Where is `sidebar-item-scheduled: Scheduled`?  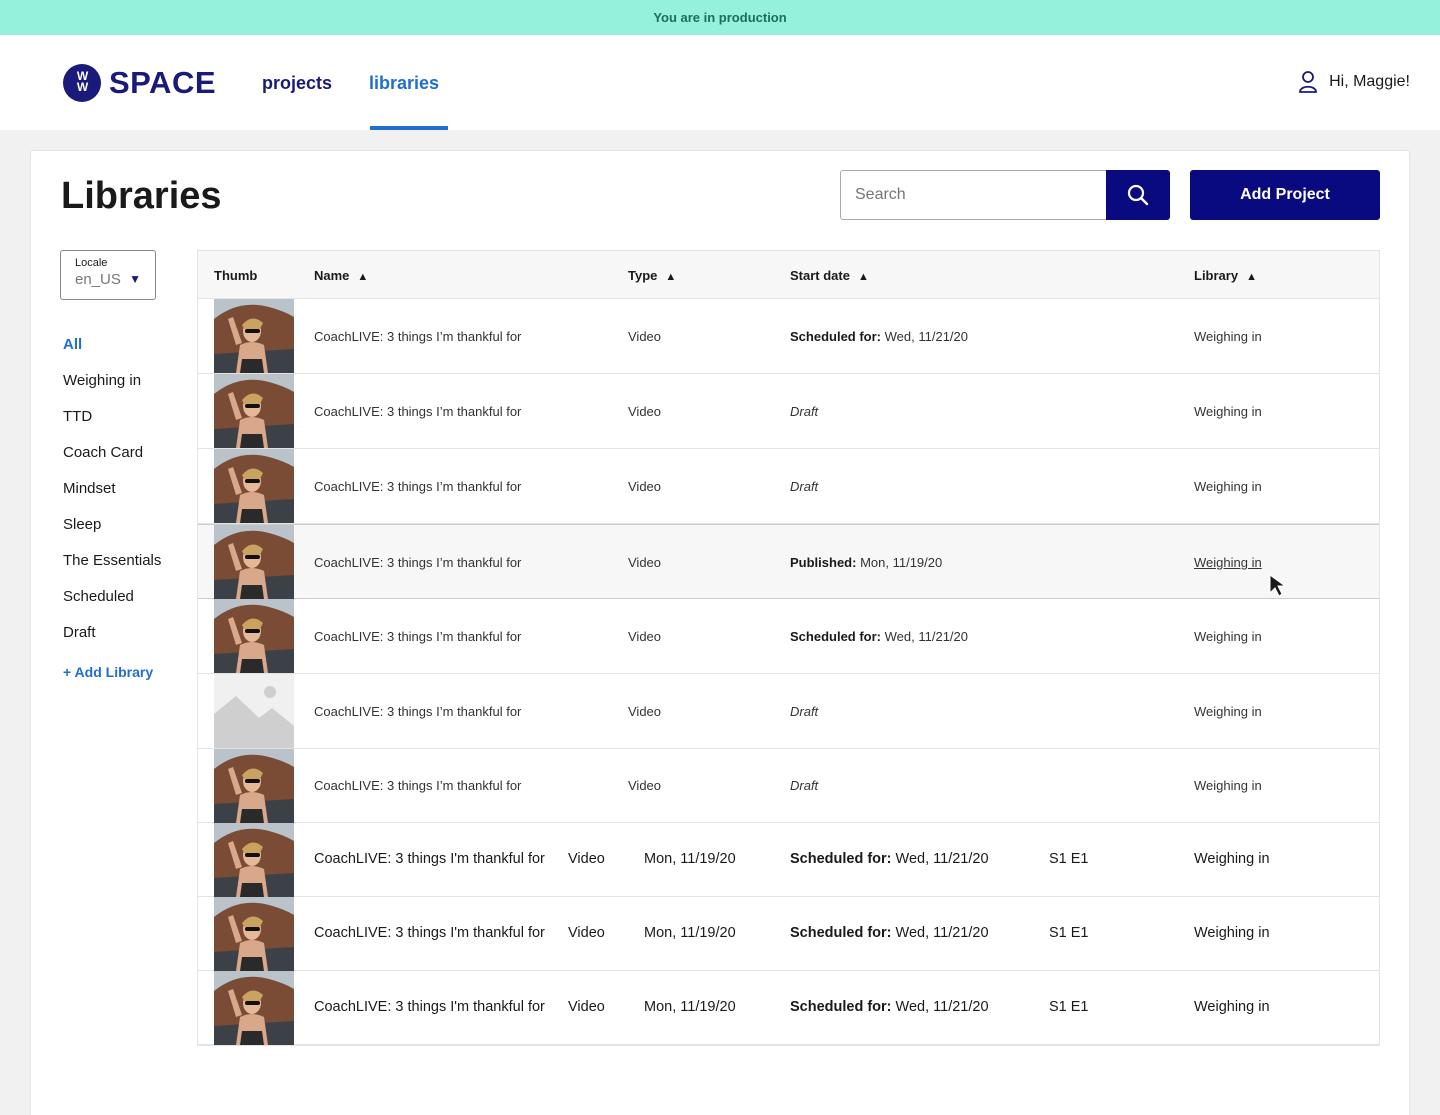
sidebar-item-scheduled: Scheduled is located at coordinates (112, 606).